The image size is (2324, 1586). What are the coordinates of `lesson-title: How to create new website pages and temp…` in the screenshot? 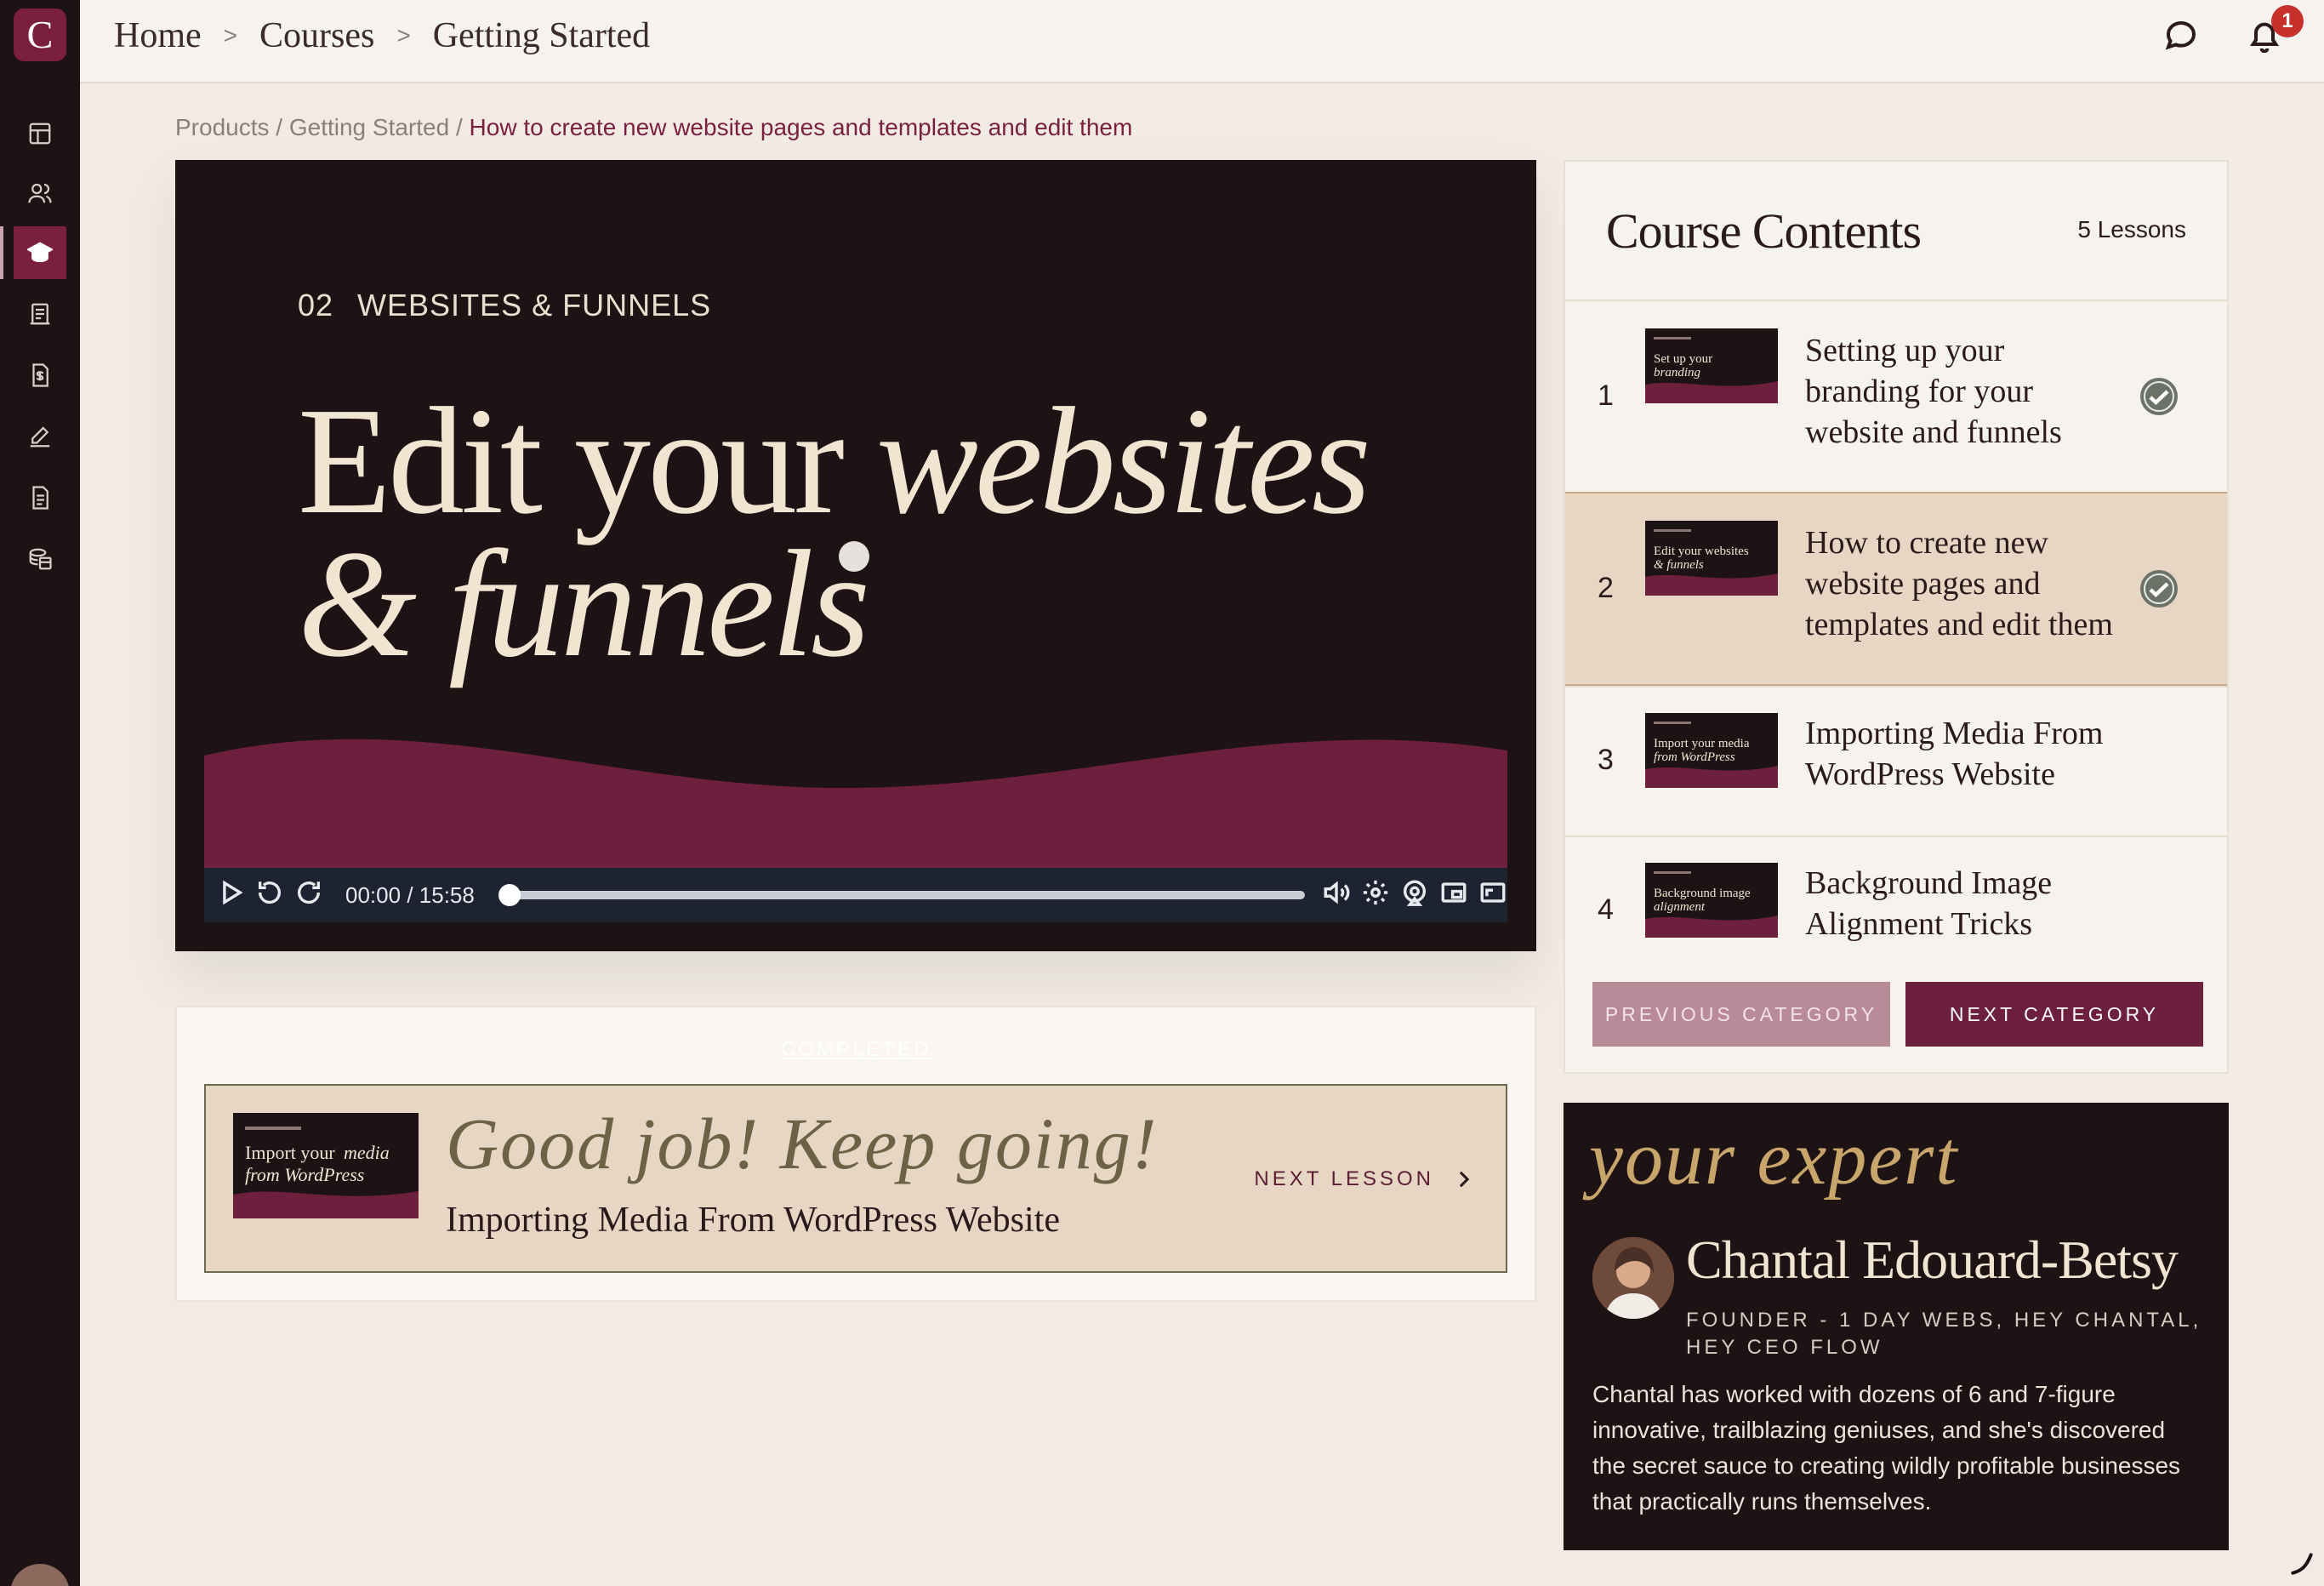 It's located at (1959, 583).